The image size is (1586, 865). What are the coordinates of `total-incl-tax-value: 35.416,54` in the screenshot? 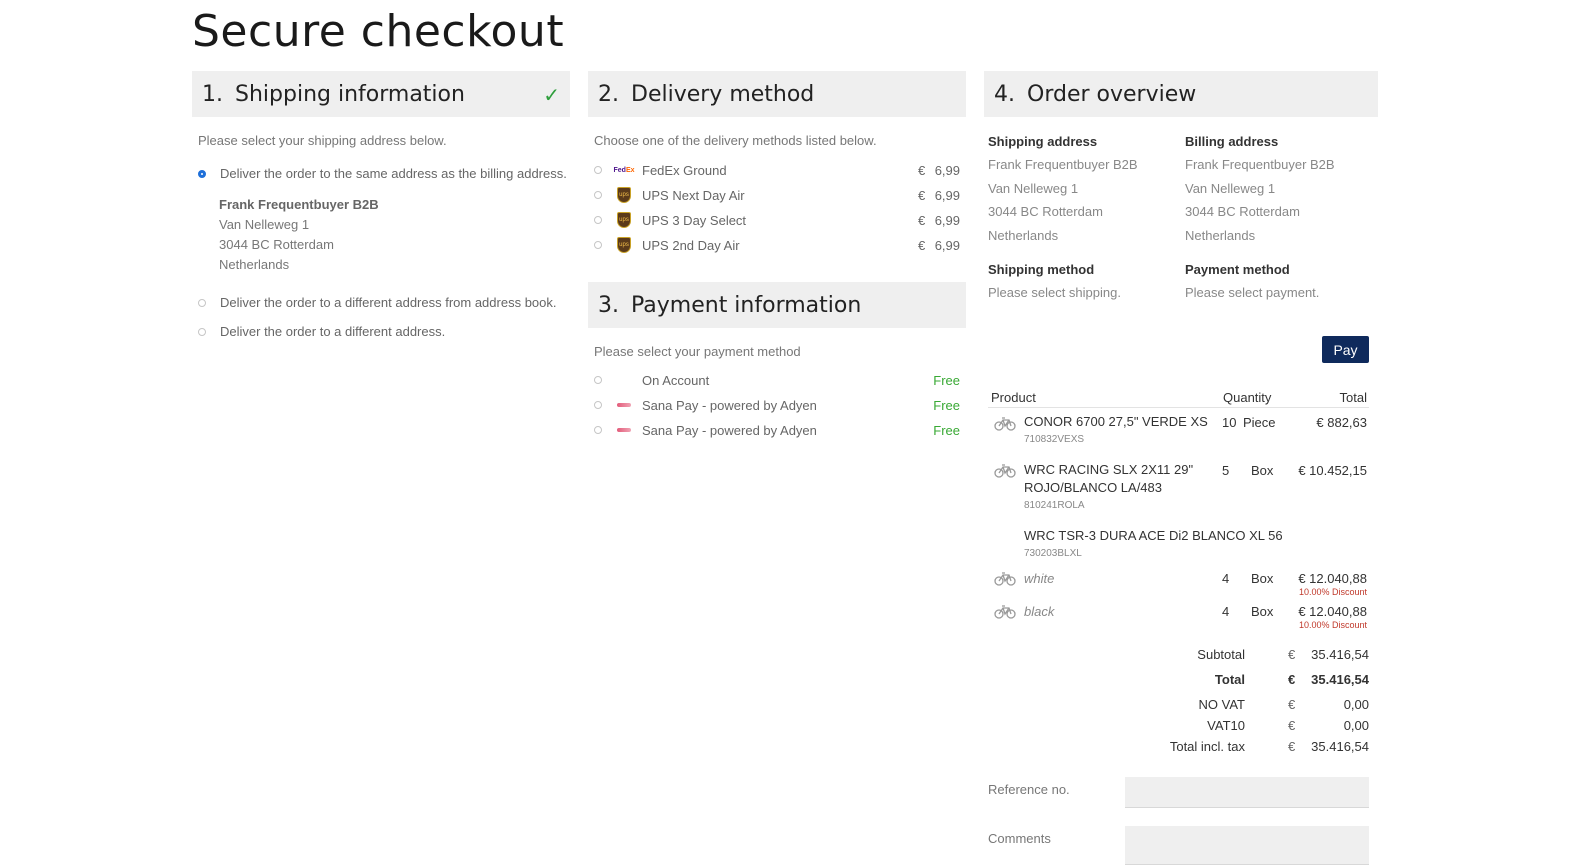 It's located at (1340, 746).